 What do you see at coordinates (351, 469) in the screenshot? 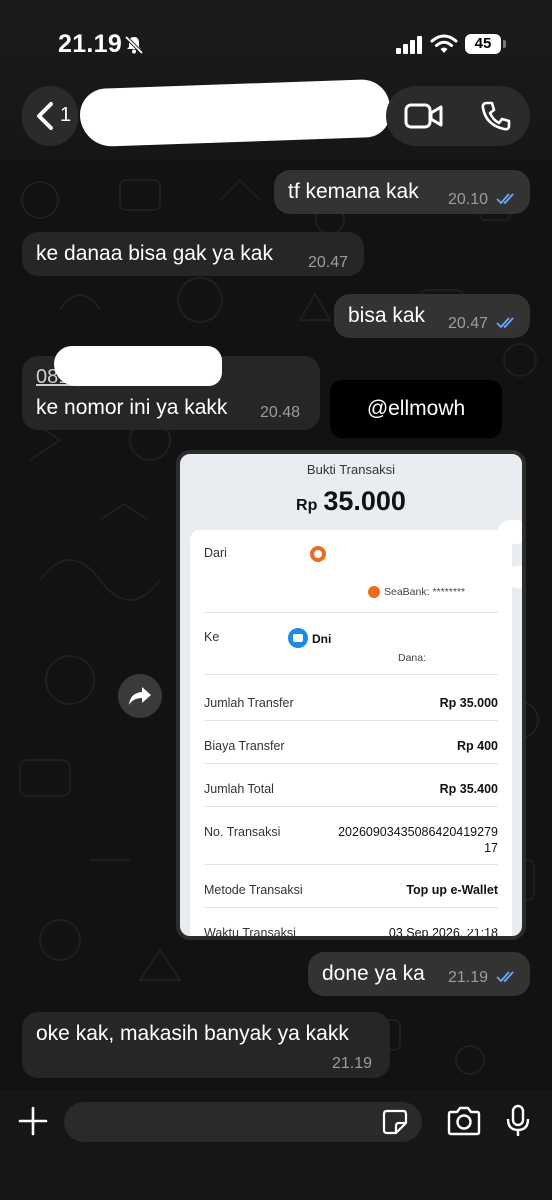
I see `receipt-title: Bukti Transaksi` at bounding box center [351, 469].